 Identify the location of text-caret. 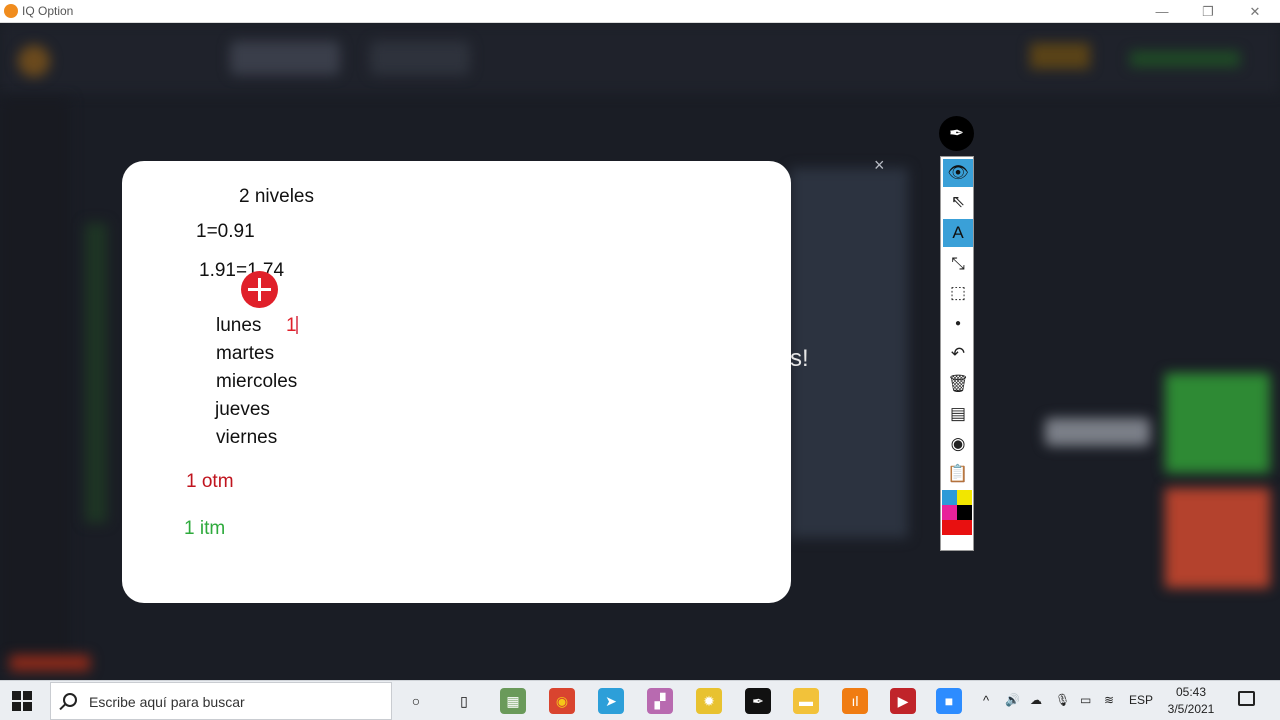
(297, 325).